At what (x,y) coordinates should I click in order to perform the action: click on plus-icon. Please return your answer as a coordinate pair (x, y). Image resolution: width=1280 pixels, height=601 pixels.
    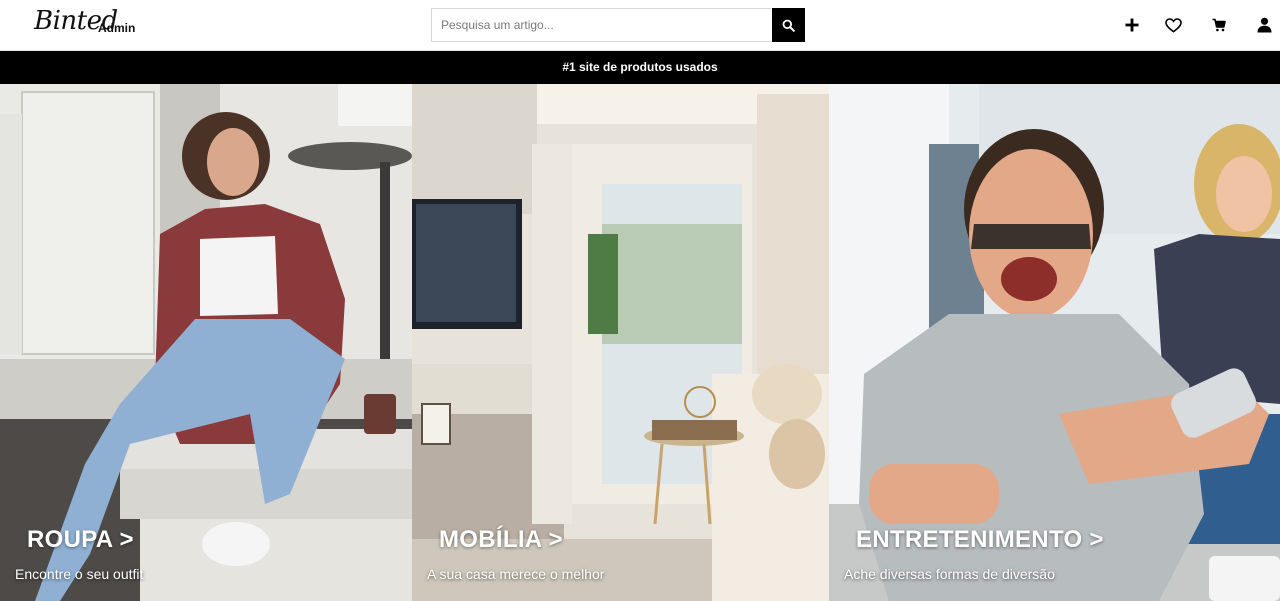
    Looking at the image, I should click on (1132, 25).